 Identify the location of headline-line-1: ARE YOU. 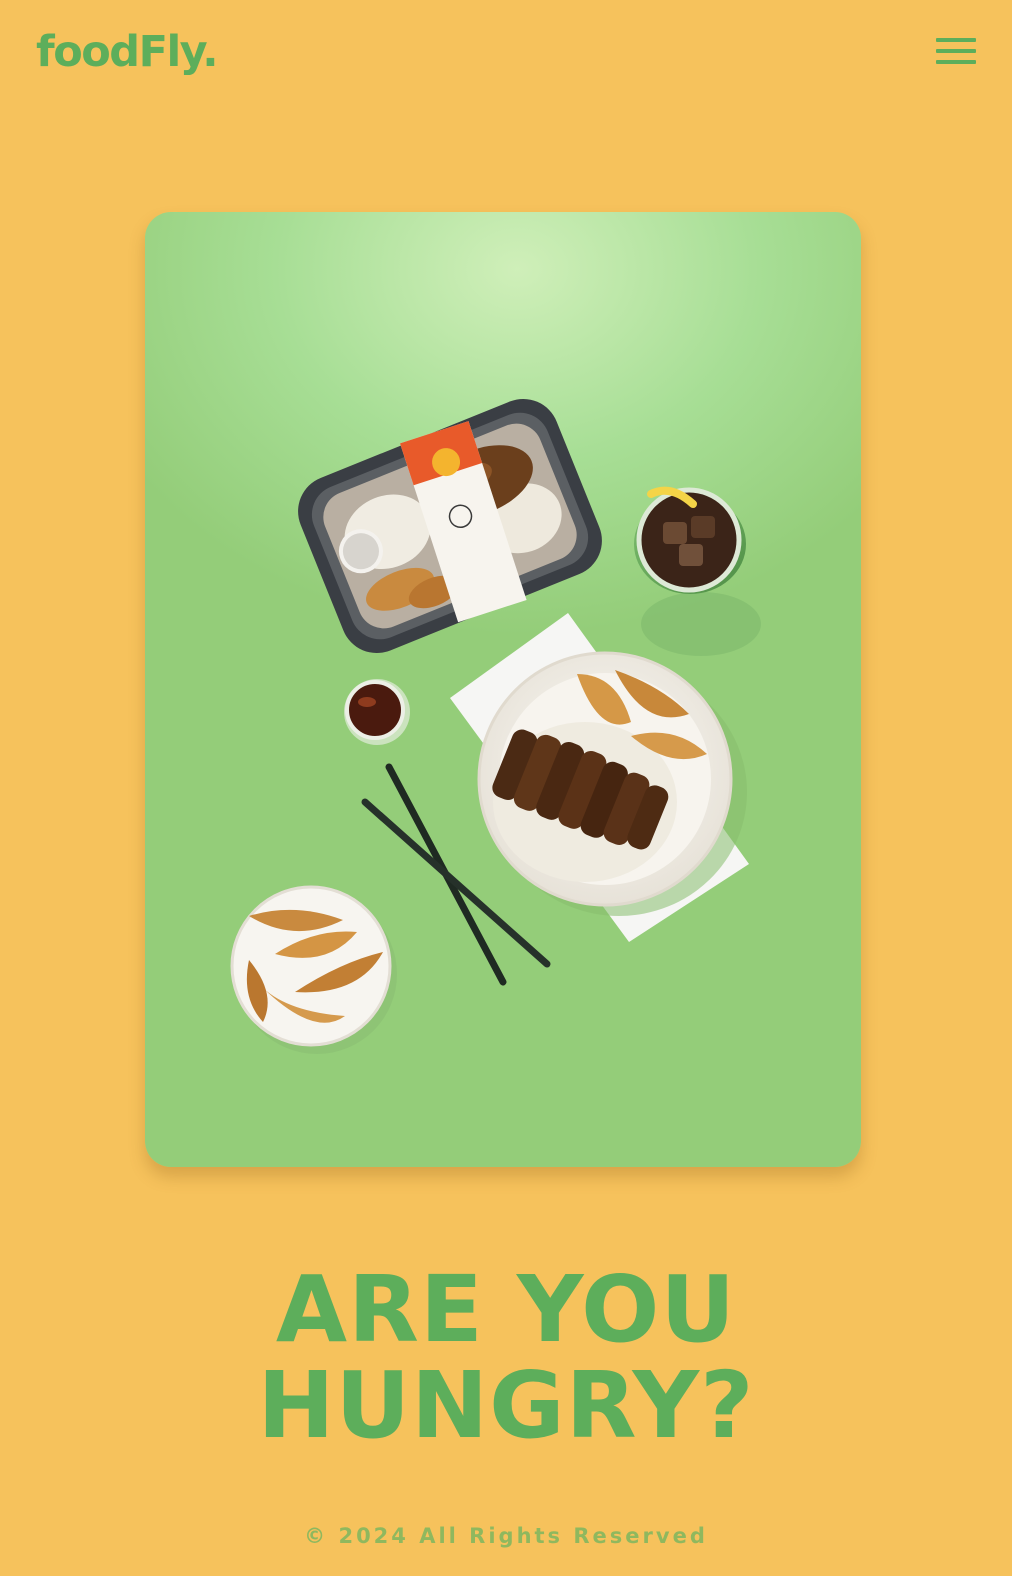
(506, 1309).